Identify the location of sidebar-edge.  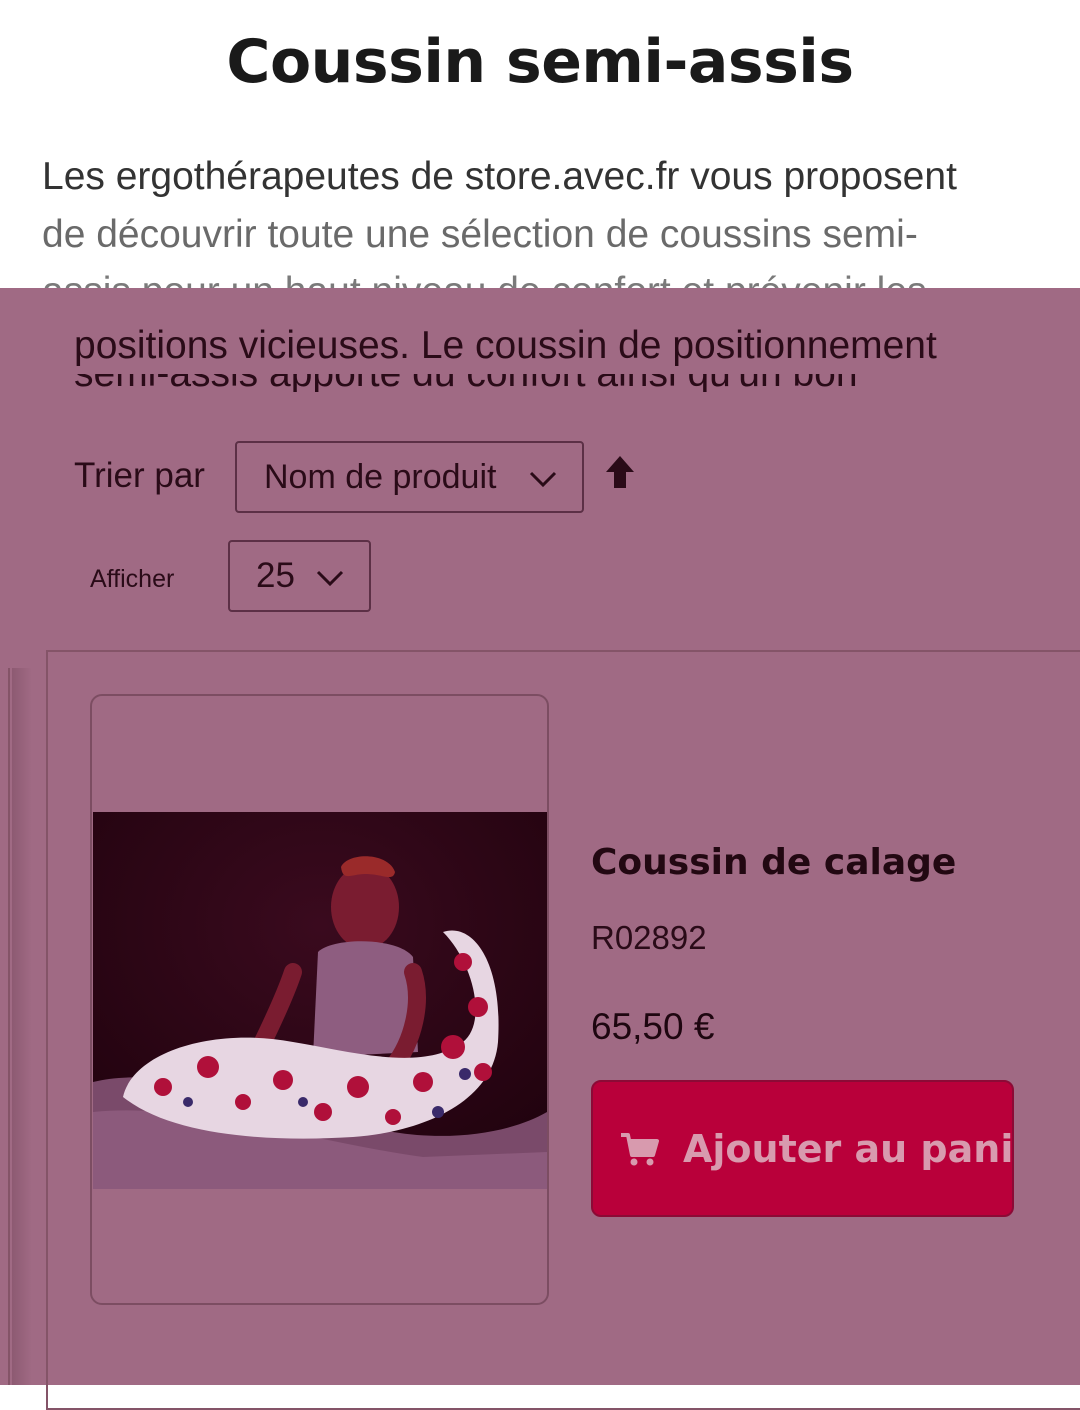
(5, 1026).